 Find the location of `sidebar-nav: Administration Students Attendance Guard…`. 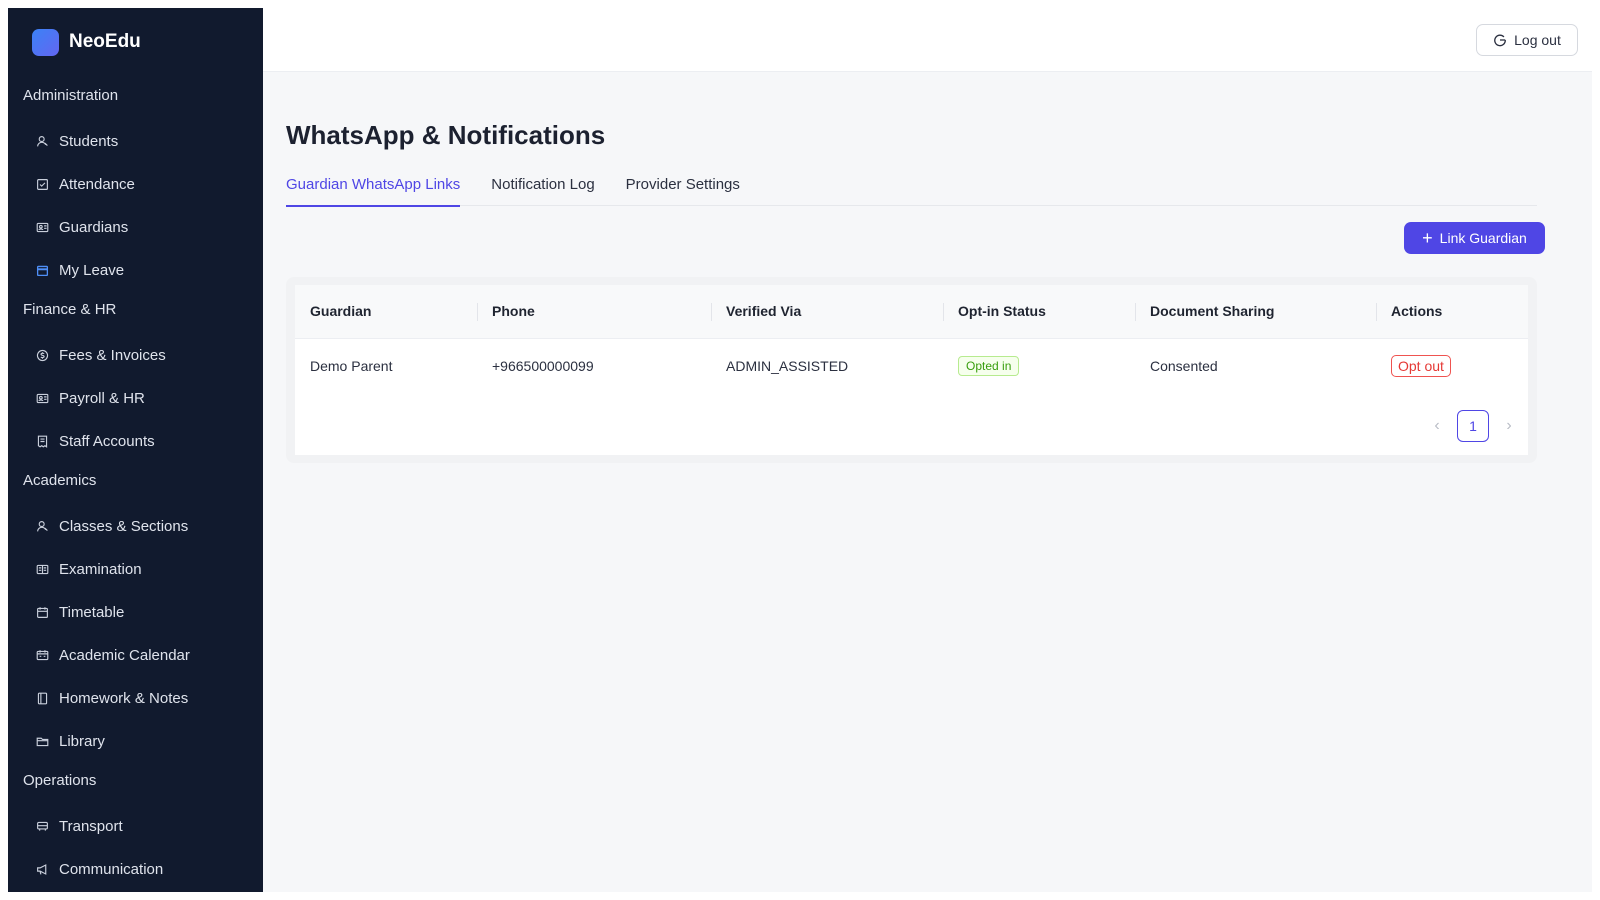

sidebar-nav: Administration Students Attendance Guard… is located at coordinates (135, 484).